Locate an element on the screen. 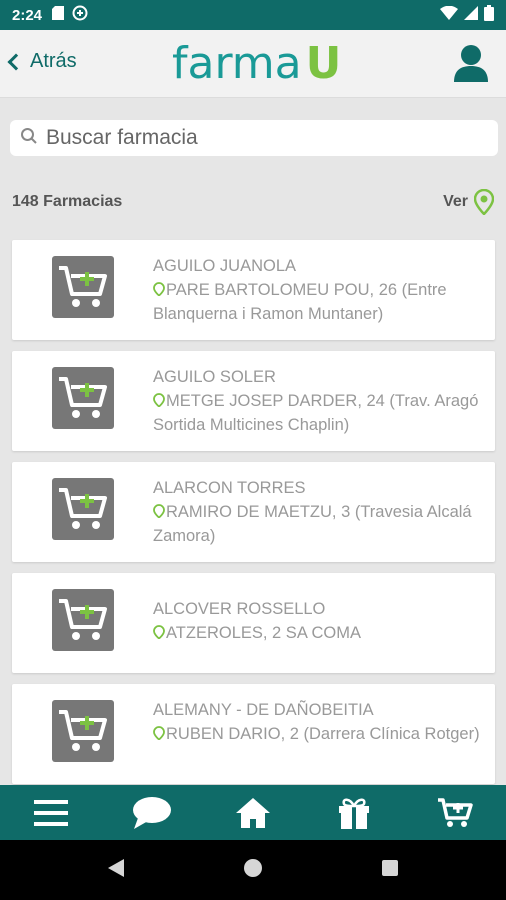 The image size is (506, 900). gift-icon is located at coordinates (354, 813).